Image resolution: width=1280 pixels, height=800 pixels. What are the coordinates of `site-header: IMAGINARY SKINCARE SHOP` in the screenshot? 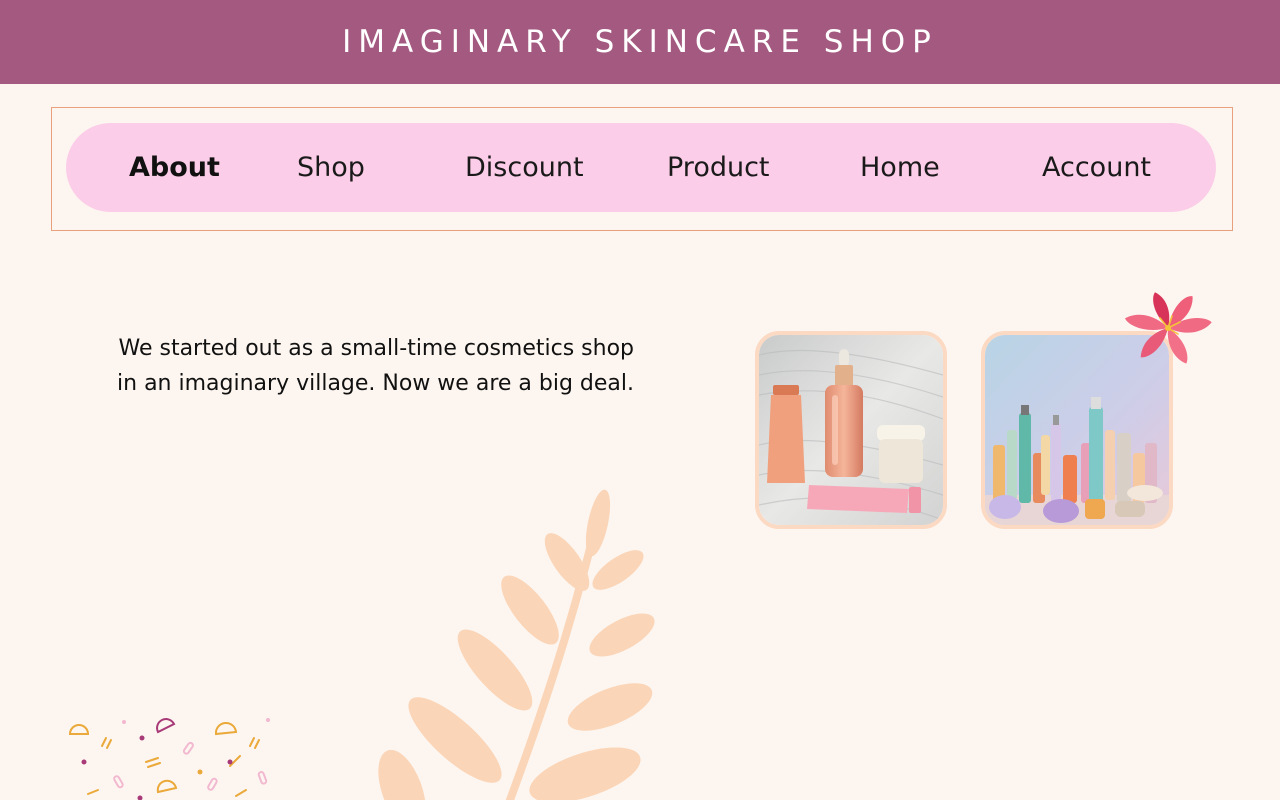 It's located at (640, 42).